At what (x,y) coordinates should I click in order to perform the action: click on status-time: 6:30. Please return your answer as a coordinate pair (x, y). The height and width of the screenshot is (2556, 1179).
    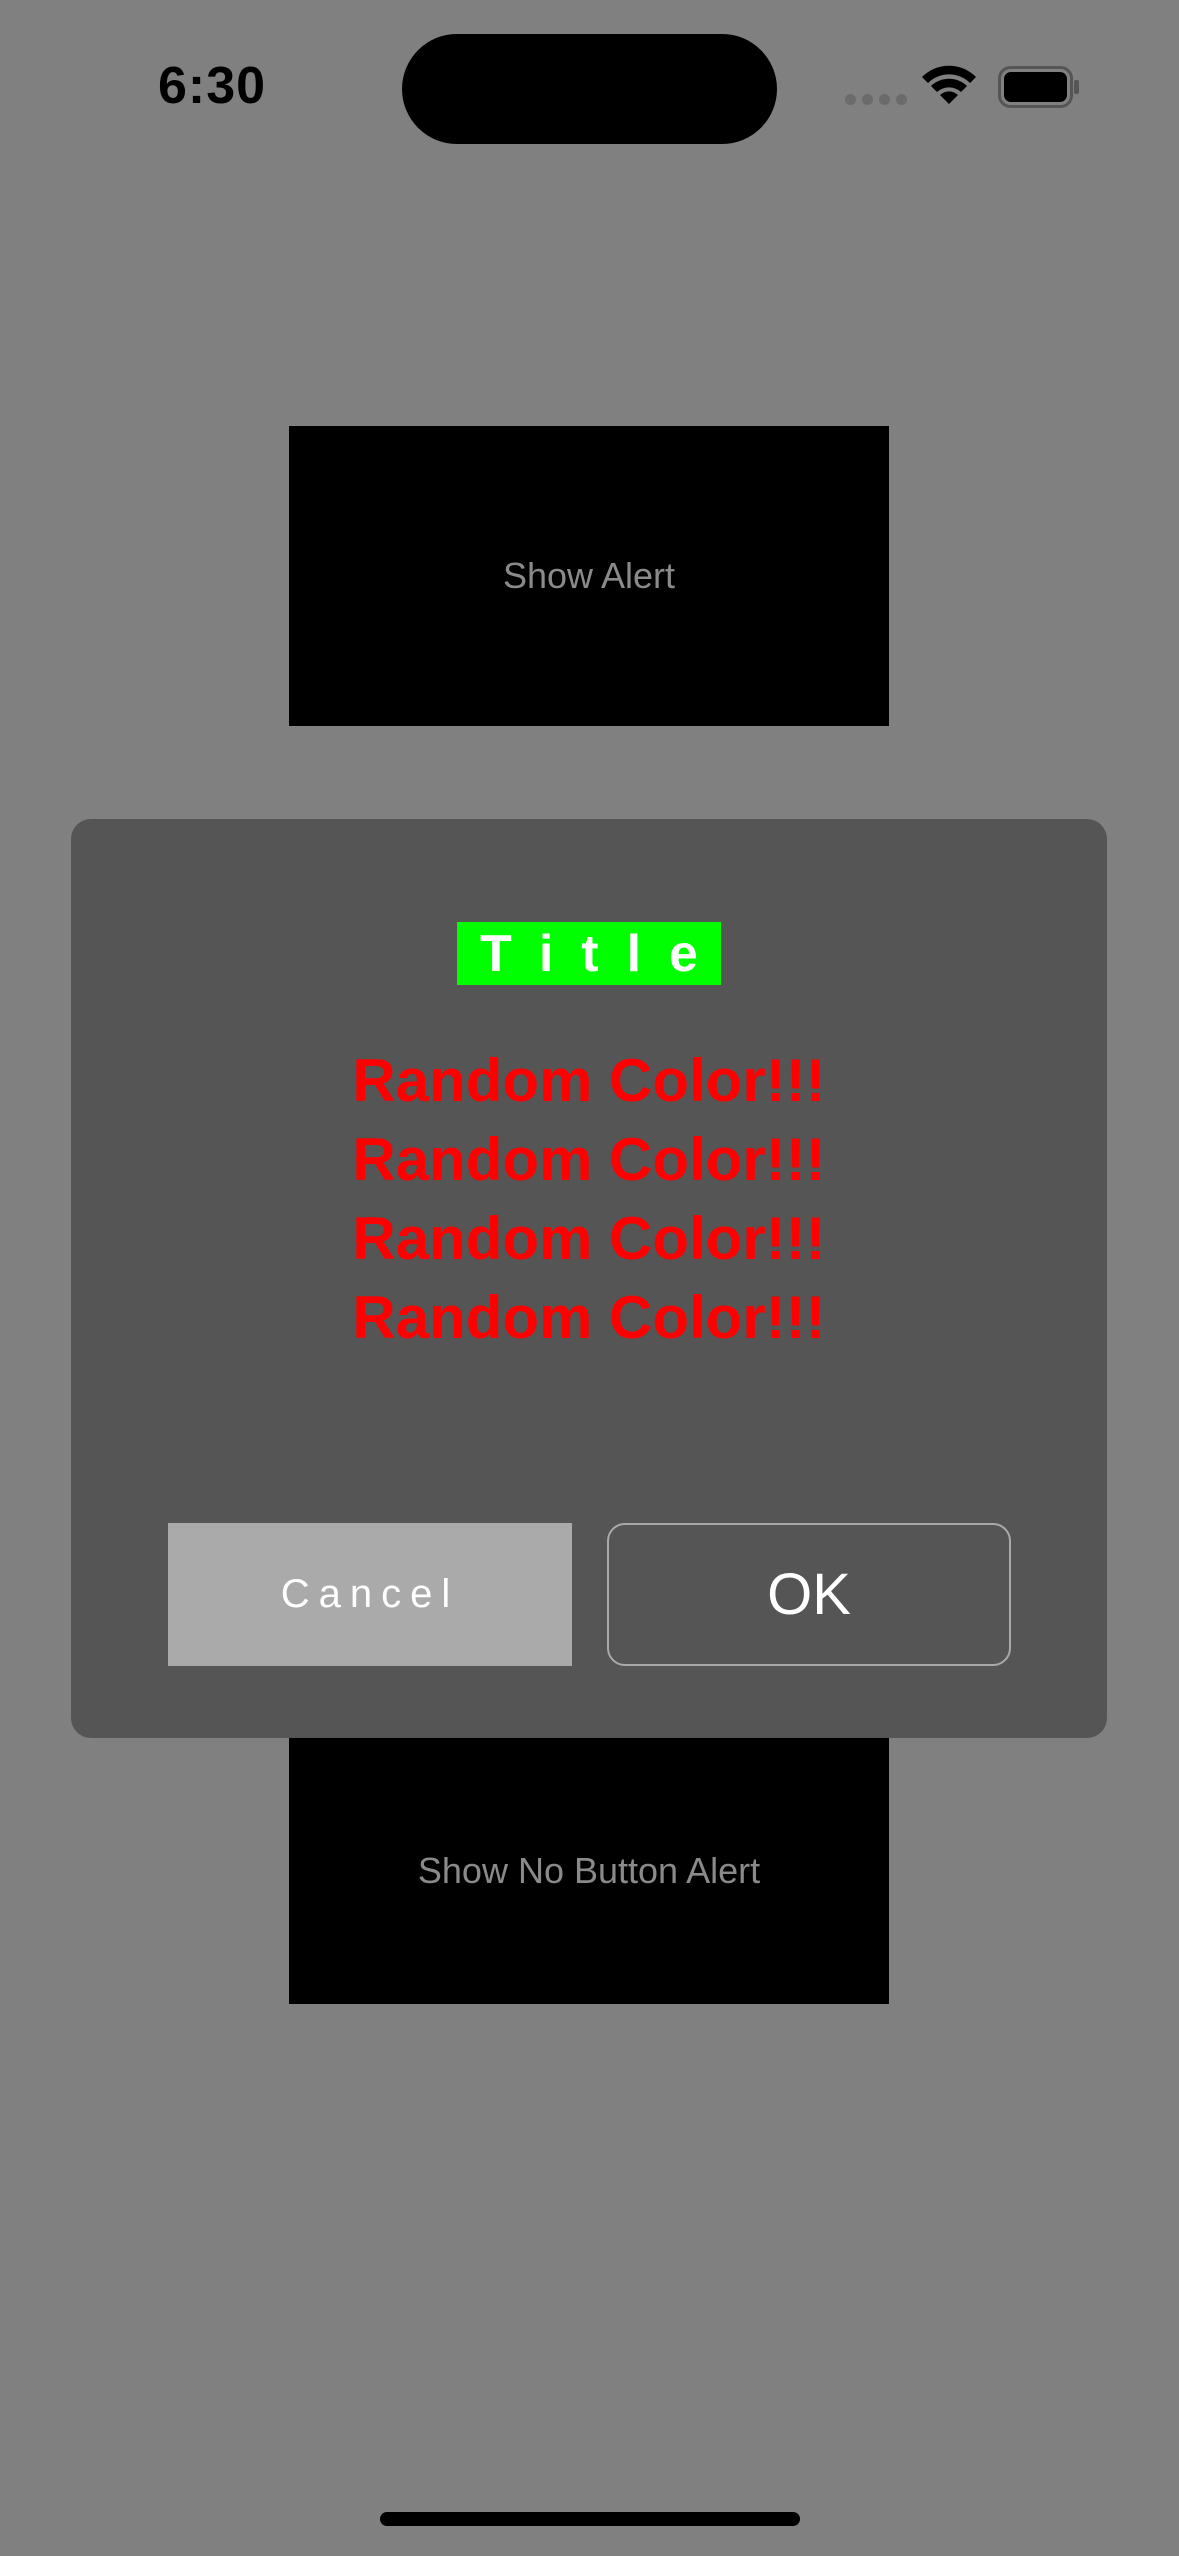
    Looking at the image, I should click on (212, 86).